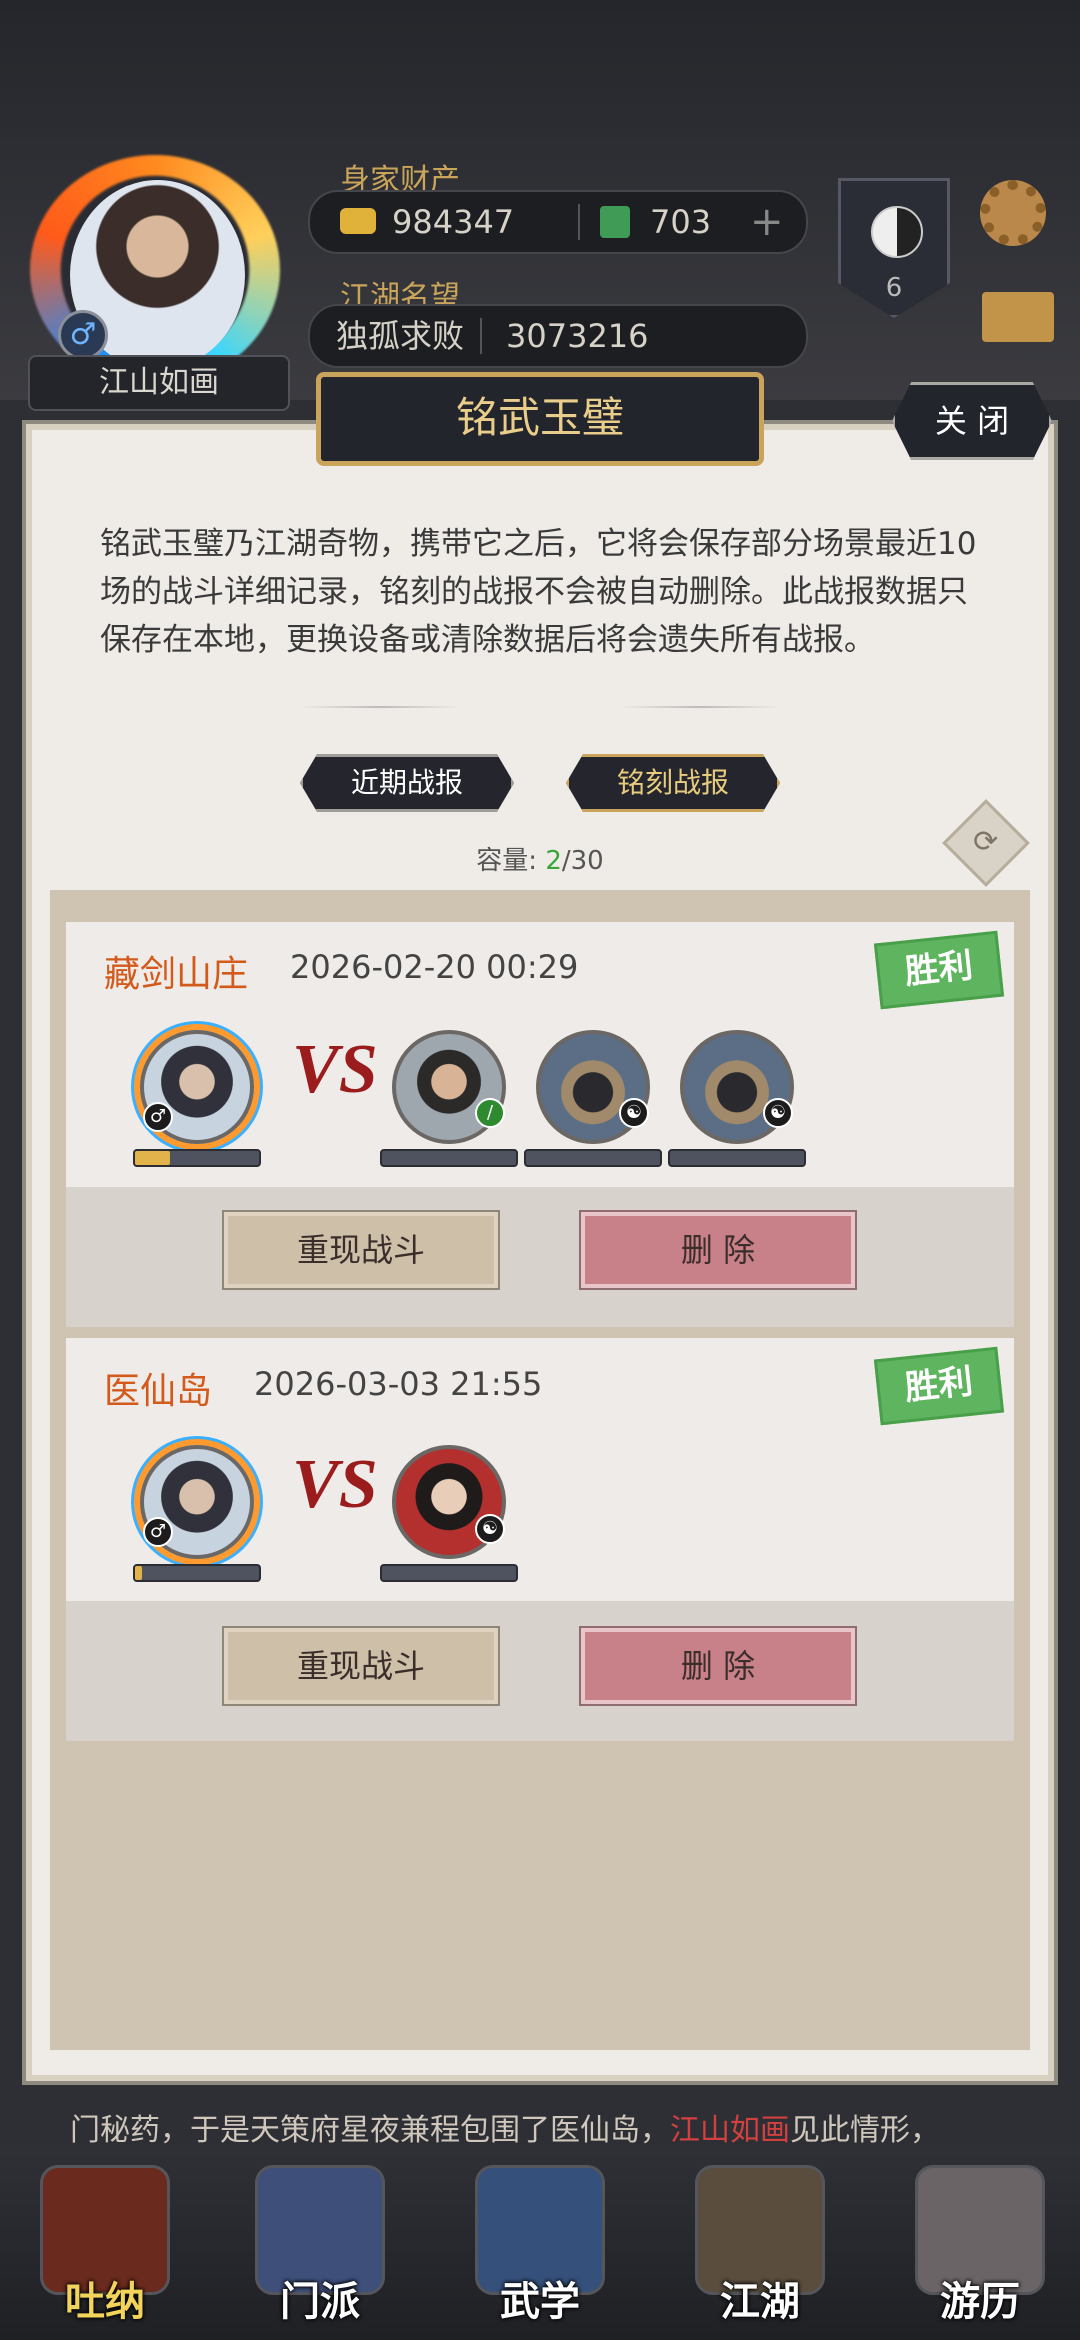  I want to click on gear-icon, so click(1013, 213).